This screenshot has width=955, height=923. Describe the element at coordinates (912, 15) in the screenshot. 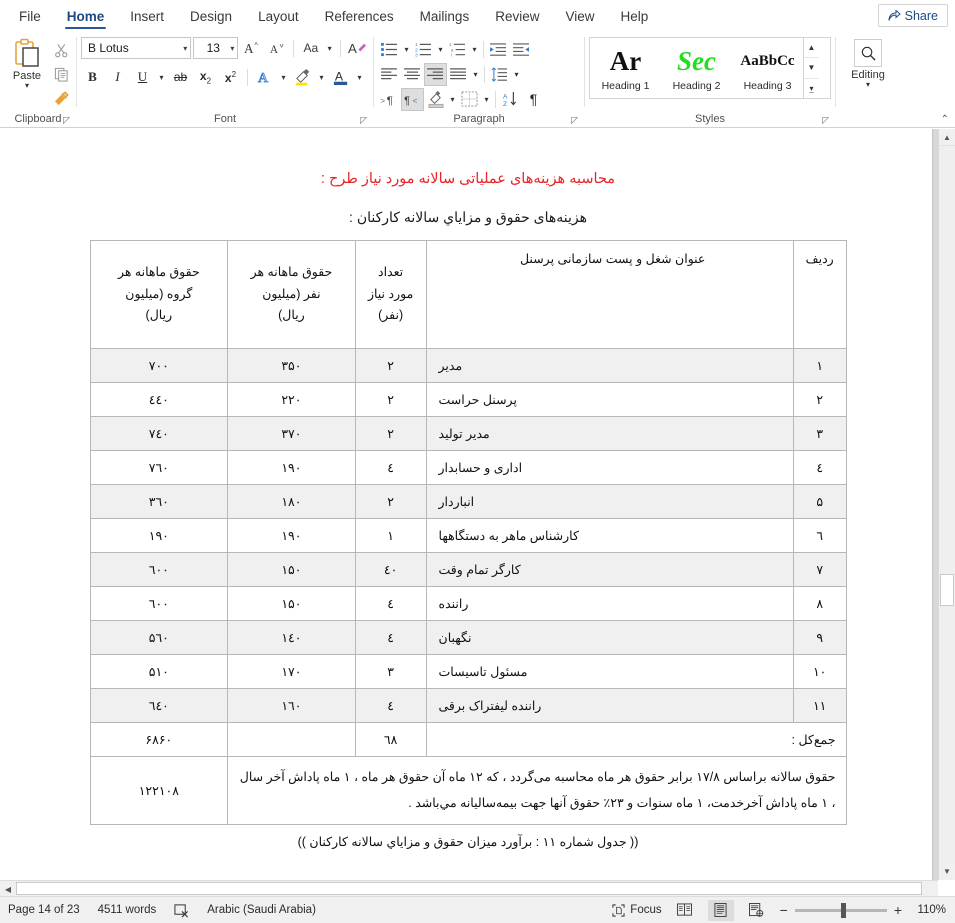

I see `share-button: Share` at that location.